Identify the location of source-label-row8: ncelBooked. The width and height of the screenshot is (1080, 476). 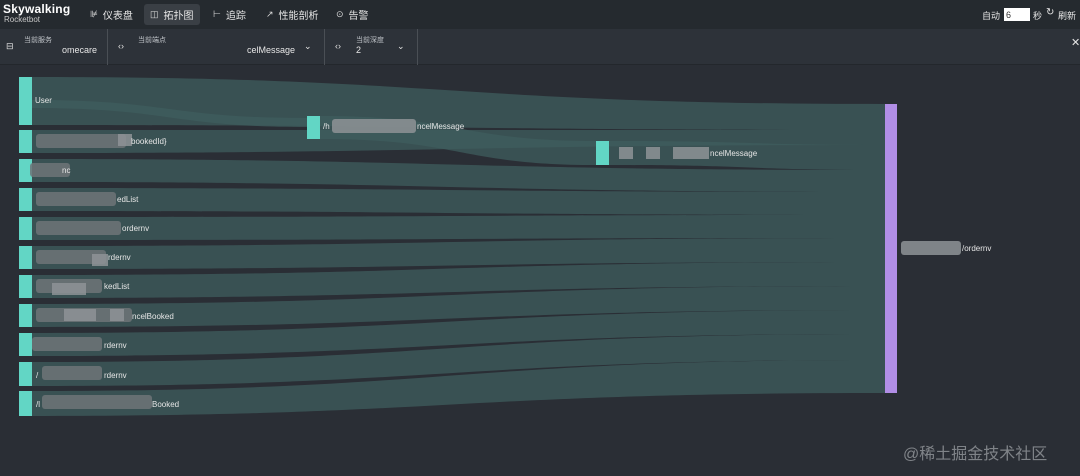
(153, 316).